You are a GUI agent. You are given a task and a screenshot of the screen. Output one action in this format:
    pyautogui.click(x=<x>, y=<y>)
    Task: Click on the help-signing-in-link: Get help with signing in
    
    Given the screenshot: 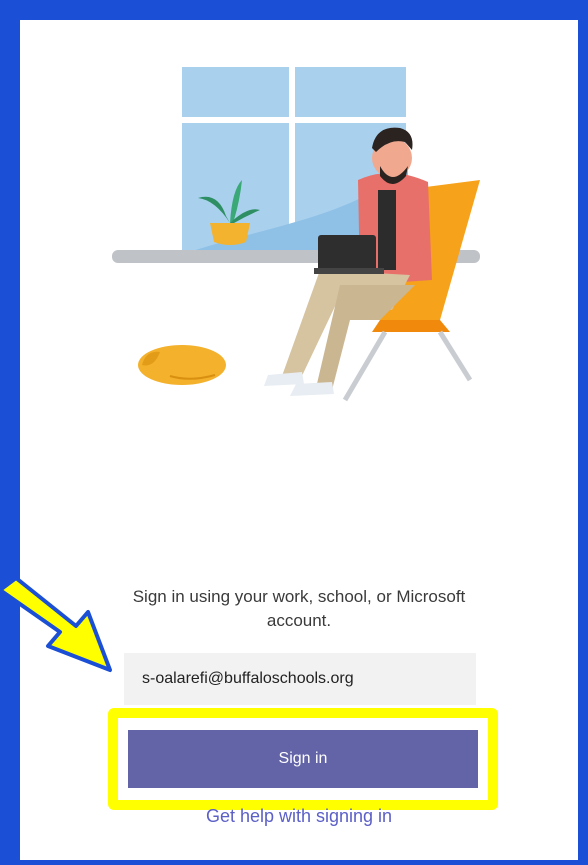 What is the action you would take?
    pyautogui.click(x=299, y=816)
    